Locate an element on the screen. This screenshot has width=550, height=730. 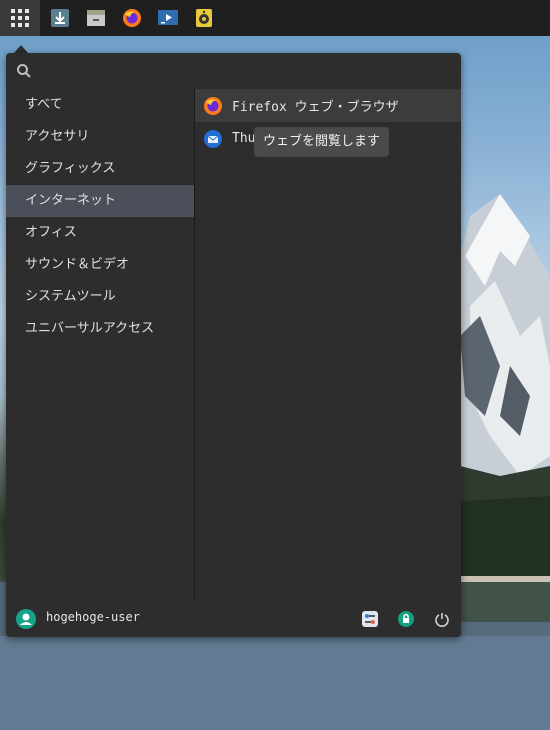
media-player-icon is located at coordinates (168, 17).